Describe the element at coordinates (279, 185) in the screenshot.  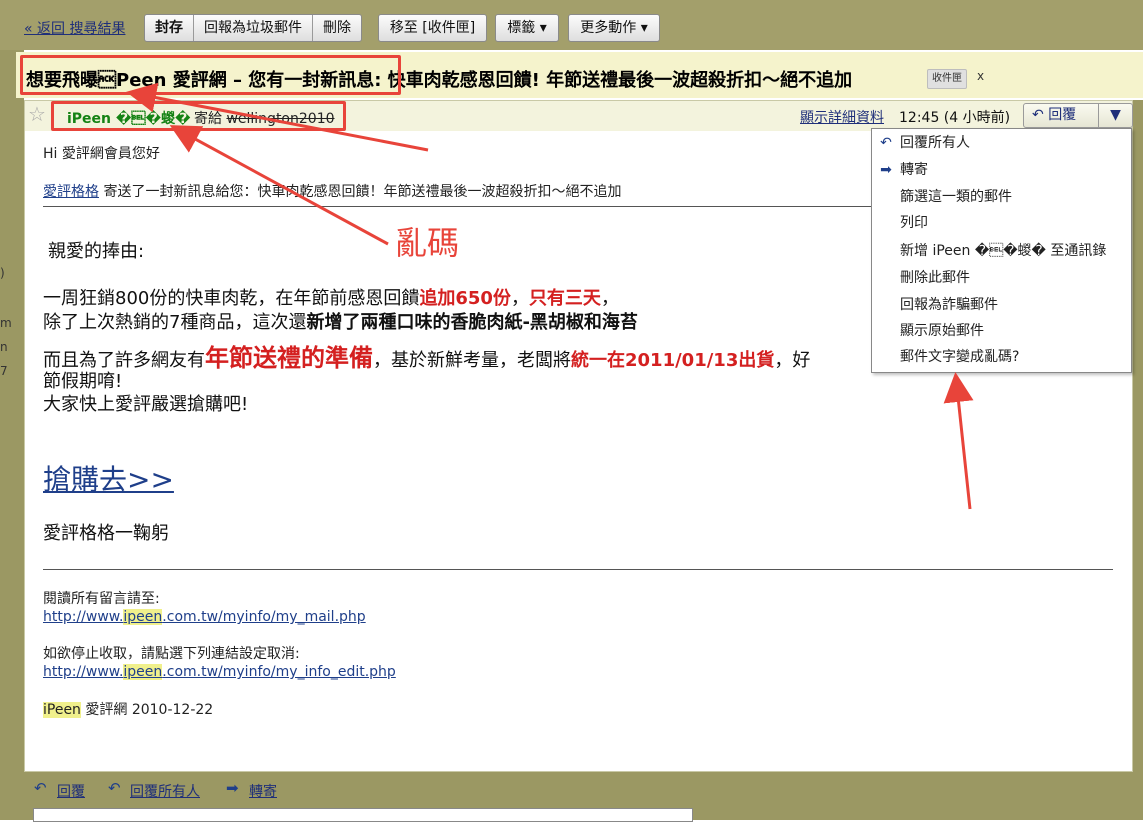
I see `arrow-to-sender` at that location.